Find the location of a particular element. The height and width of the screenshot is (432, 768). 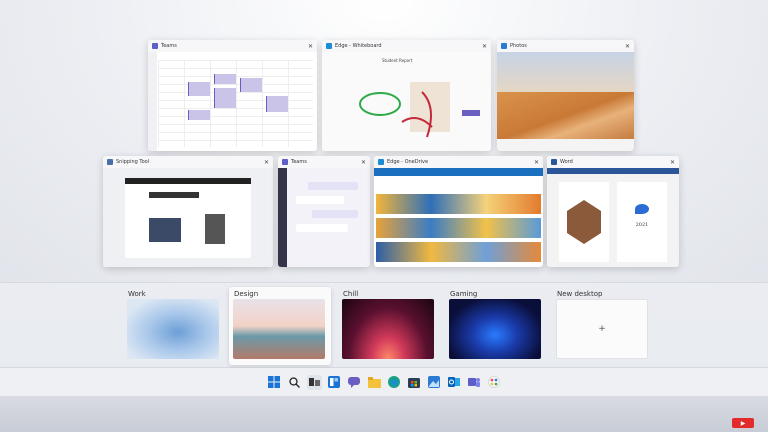

desktop-chill: Chill is located at coordinates (394, 324).